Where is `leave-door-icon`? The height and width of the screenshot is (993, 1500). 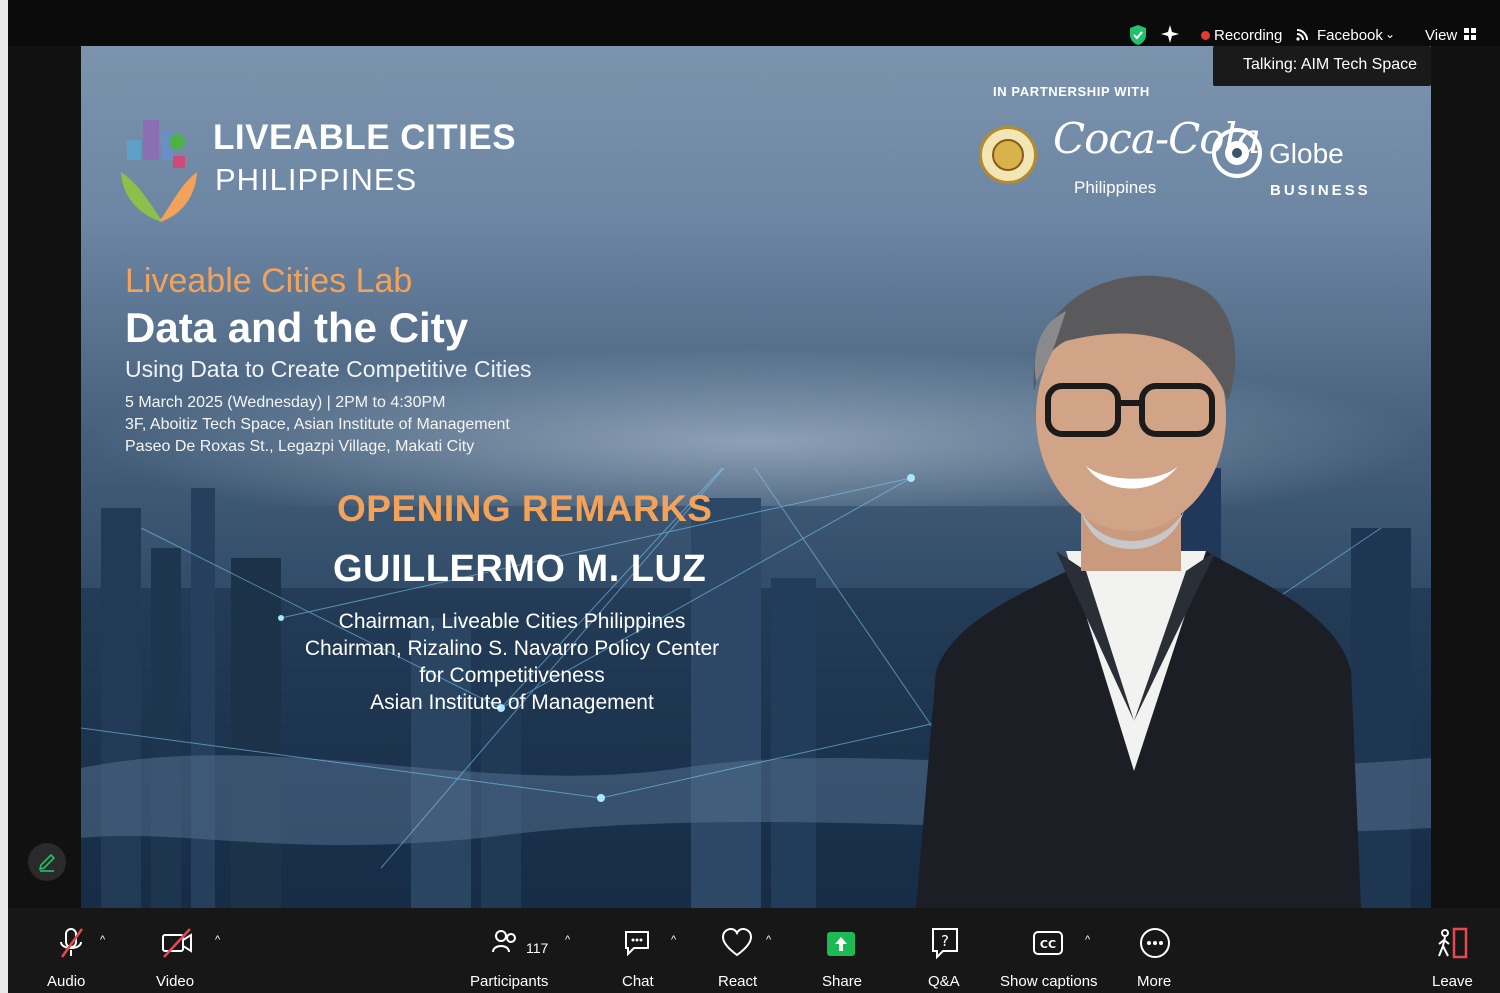
leave-door-icon is located at coordinates (1453, 943).